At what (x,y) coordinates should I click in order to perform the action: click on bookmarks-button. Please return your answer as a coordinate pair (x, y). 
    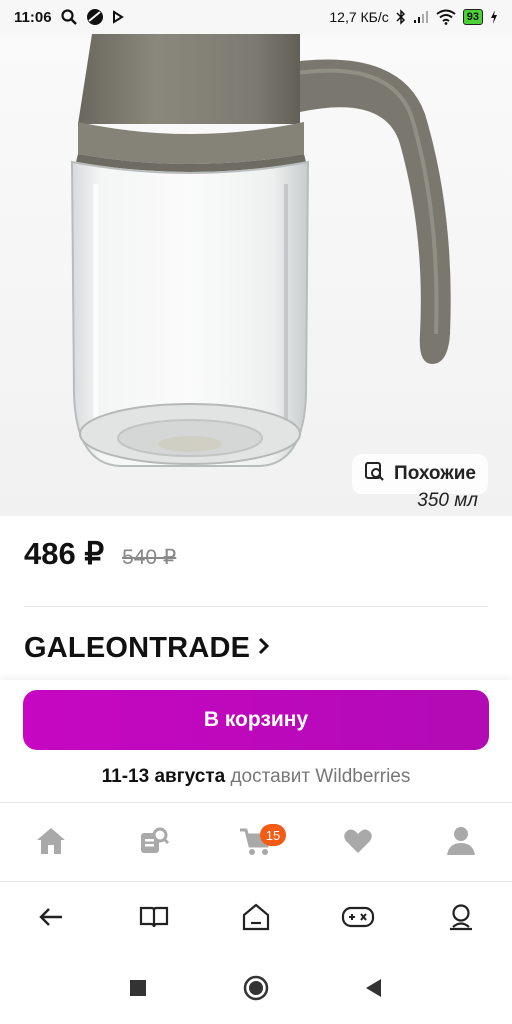
    Looking at the image, I should click on (154, 920).